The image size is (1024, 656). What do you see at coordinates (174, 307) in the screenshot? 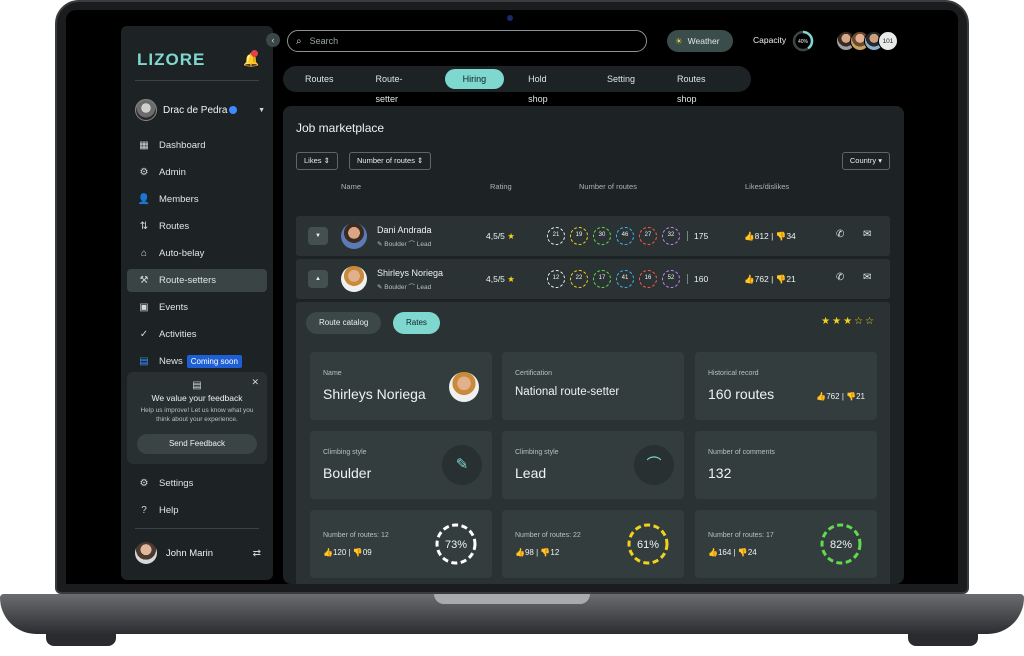
I see `sidebar-item-label: Events` at bounding box center [174, 307].